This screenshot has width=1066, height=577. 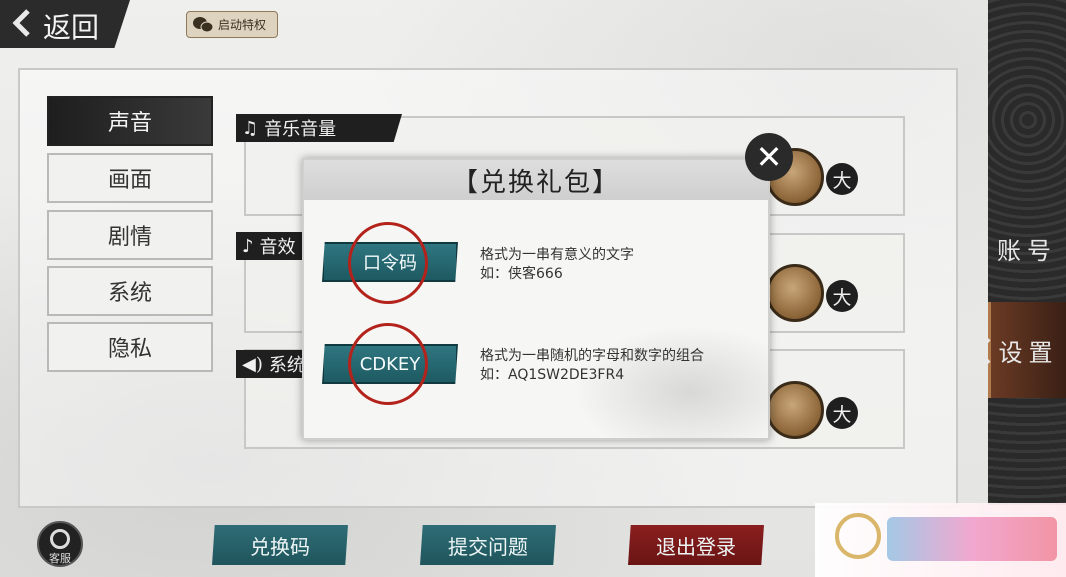 I want to click on cdkey-description: 格式为一串随机的字母和数字的组合 如：AQ1SW2DE3FR4, so click(x=592, y=365).